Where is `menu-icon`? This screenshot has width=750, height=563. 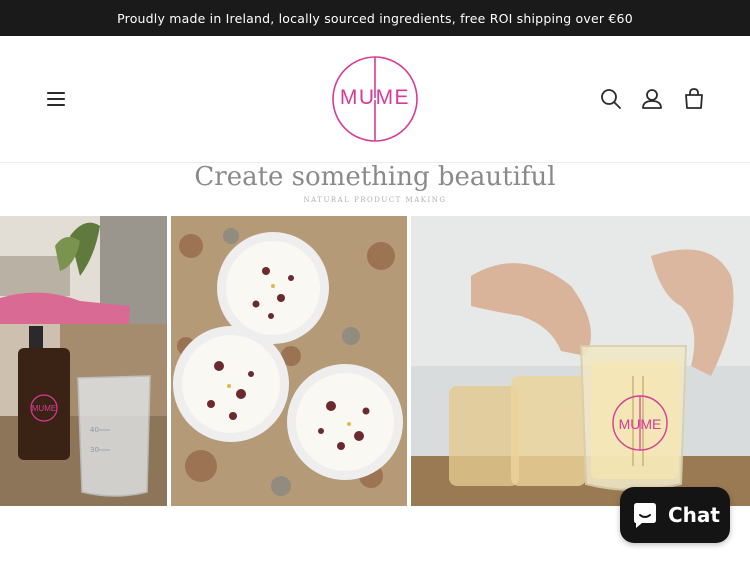 menu-icon is located at coordinates (56, 99).